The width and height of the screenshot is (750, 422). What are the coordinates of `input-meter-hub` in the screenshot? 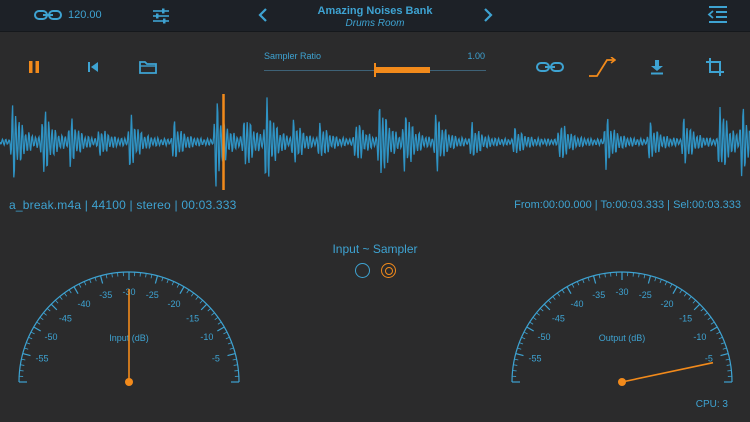 It's located at (129, 382).